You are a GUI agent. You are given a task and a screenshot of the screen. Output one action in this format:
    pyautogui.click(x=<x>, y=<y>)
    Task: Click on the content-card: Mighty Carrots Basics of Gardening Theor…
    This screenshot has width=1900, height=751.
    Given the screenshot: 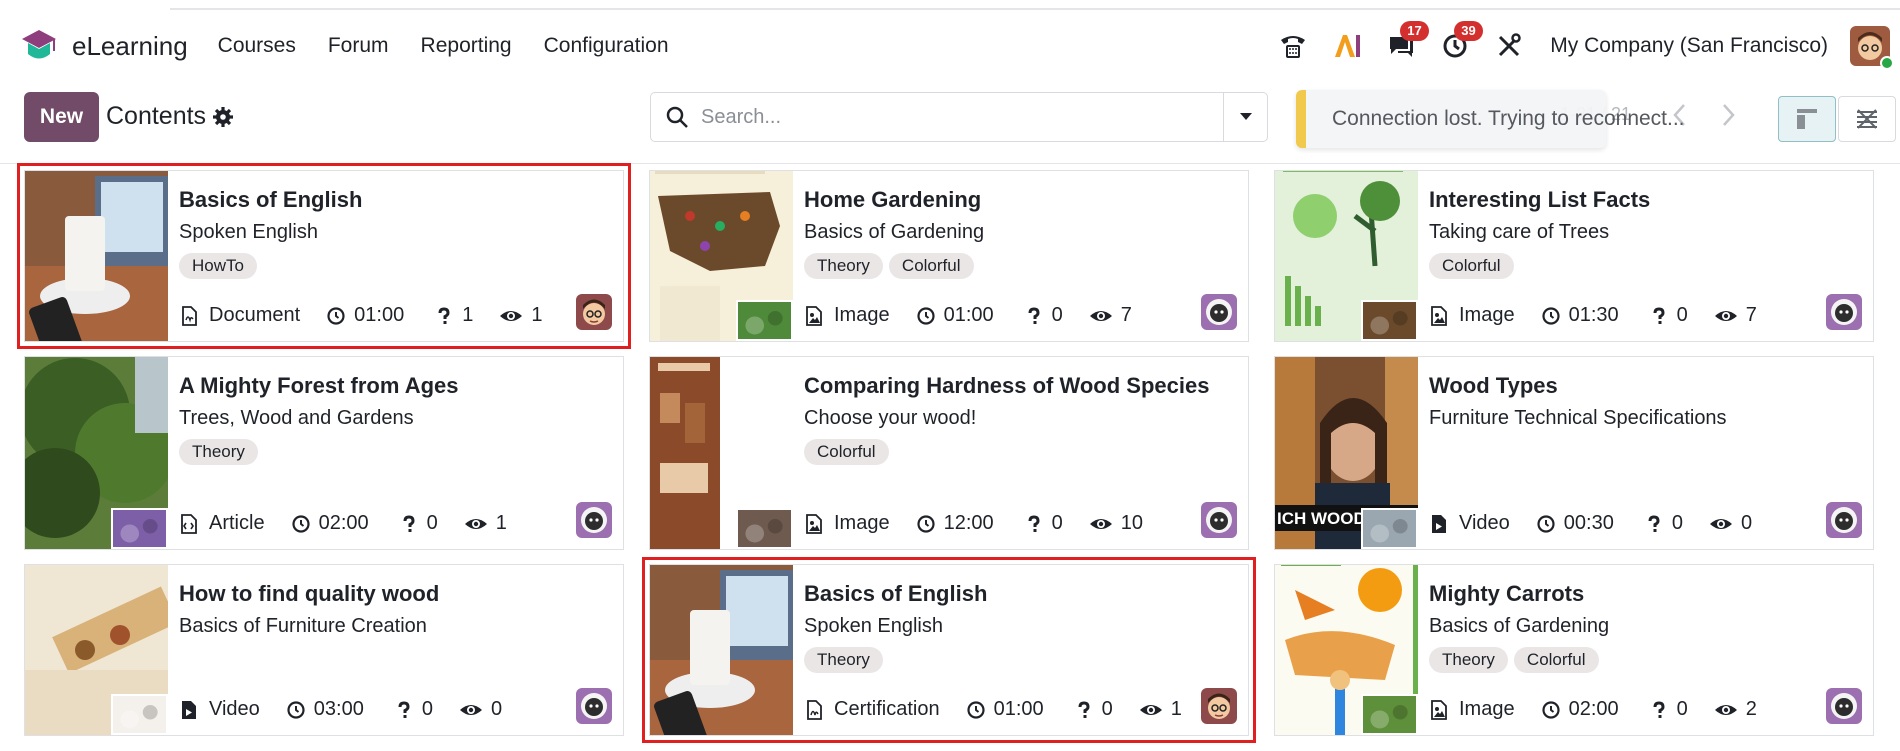 What is the action you would take?
    pyautogui.click(x=1574, y=650)
    